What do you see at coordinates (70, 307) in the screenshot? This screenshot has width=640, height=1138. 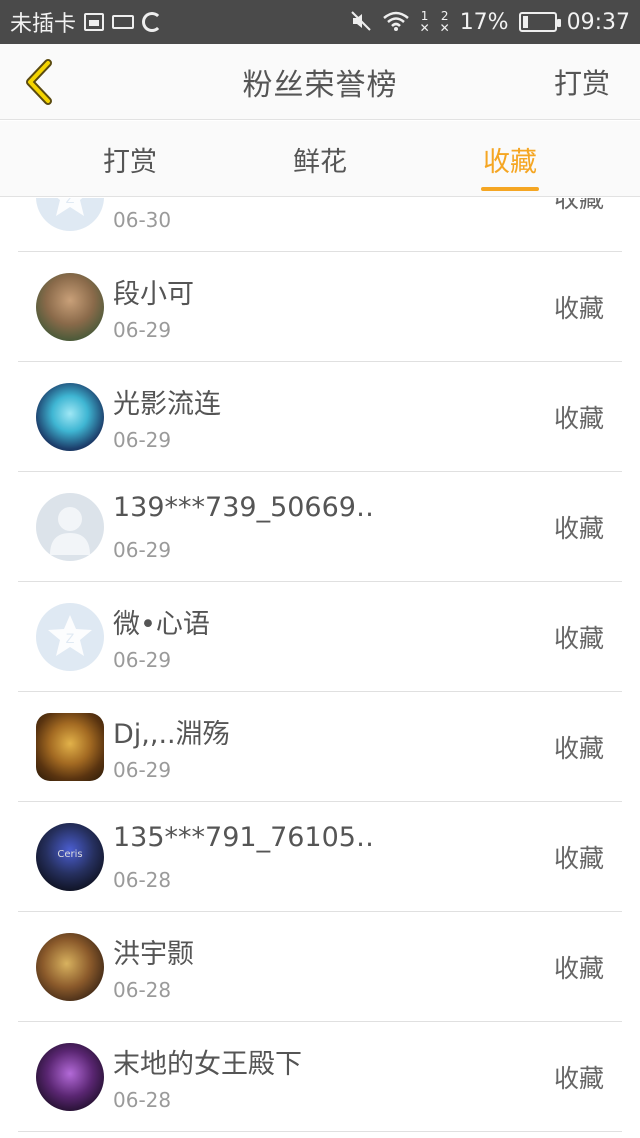 I see `photo-avatar` at bounding box center [70, 307].